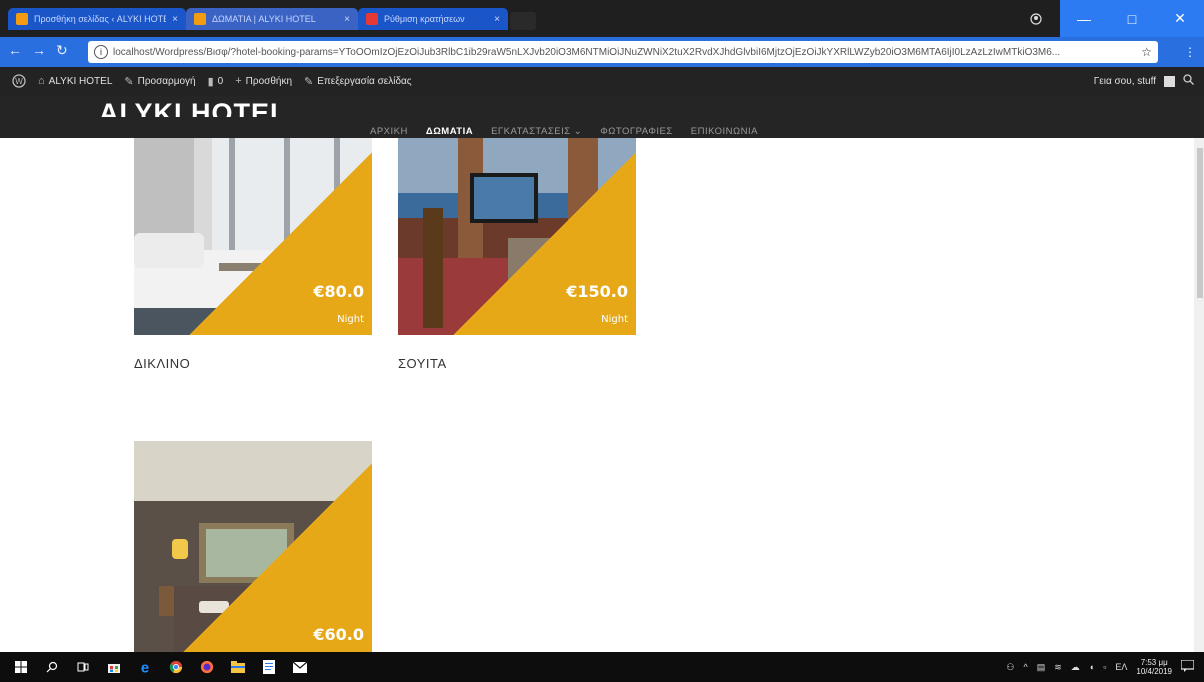 Image resolution: width=1204 pixels, height=682 pixels. What do you see at coordinates (129, 81) in the screenshot?
I see `brush-icon: ✎` at bounding box center [129, 81].